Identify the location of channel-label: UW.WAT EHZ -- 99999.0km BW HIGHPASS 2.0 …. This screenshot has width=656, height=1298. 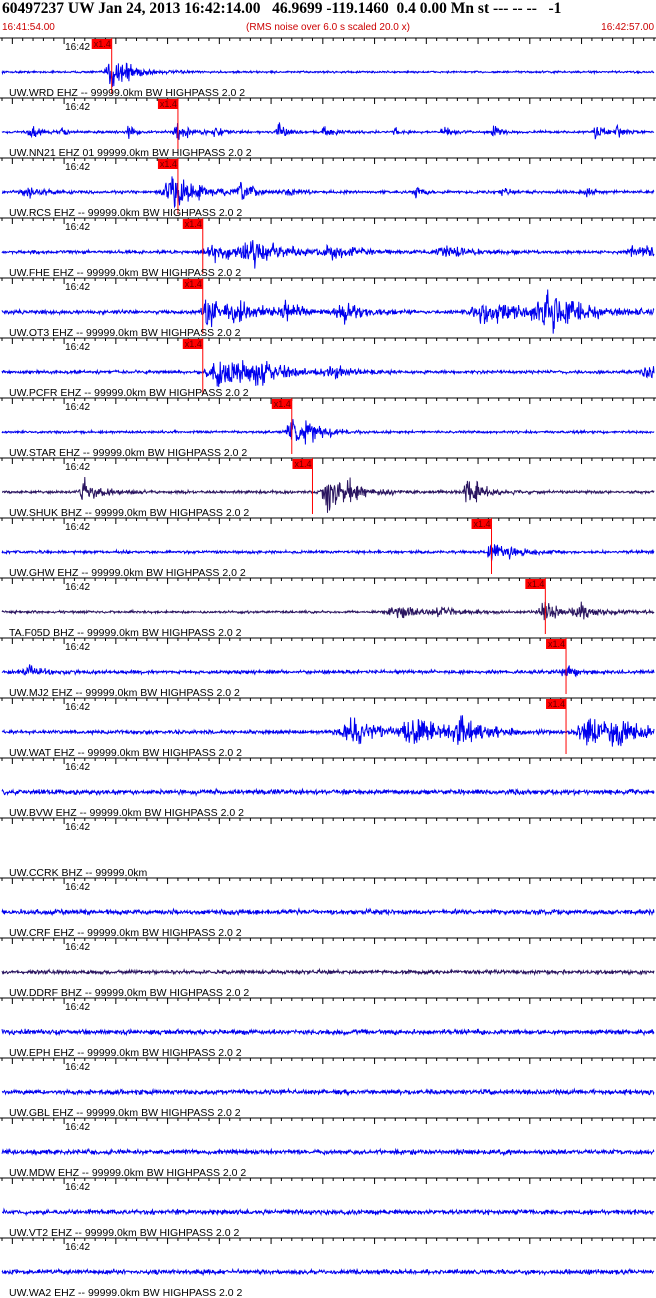
(125, 753).